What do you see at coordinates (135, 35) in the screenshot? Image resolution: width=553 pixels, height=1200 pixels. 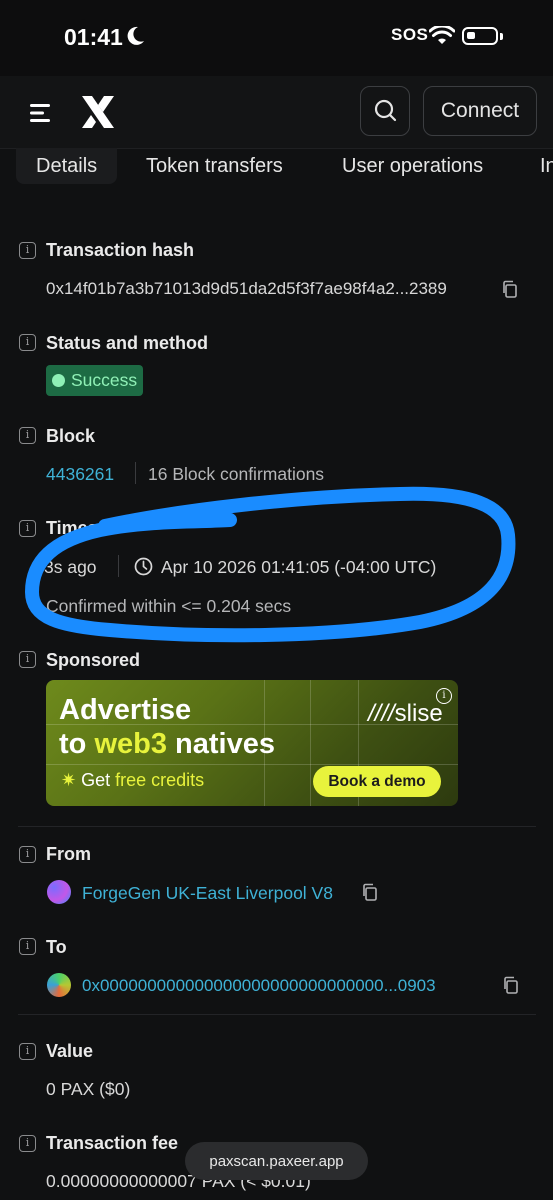 I see `moon-icon` at bounding box center [135, 35].